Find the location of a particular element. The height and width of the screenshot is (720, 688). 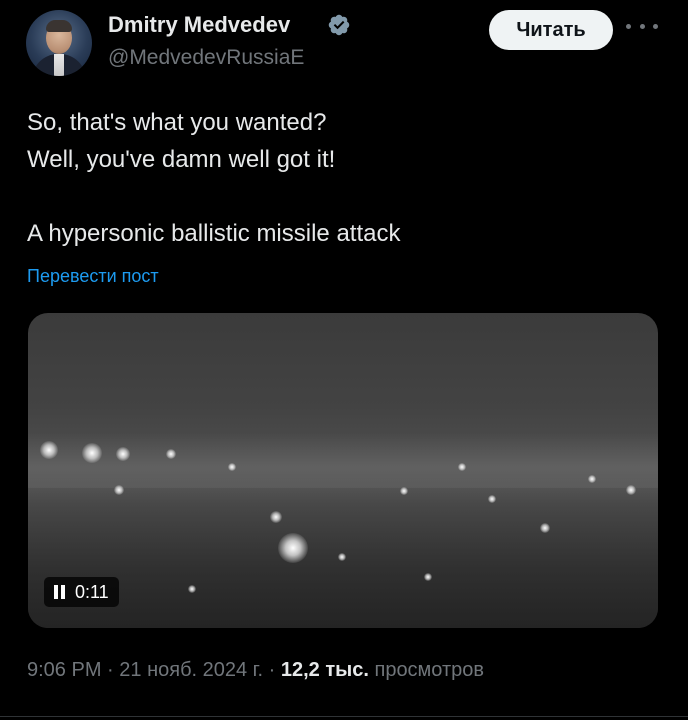

avatar is located at coordinates (59, 43).